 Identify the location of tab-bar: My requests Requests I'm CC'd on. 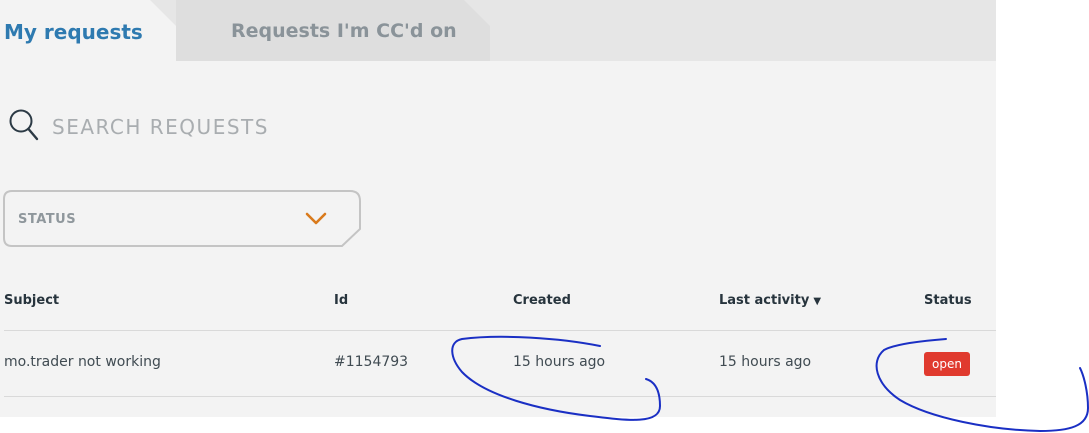
(498, 30).